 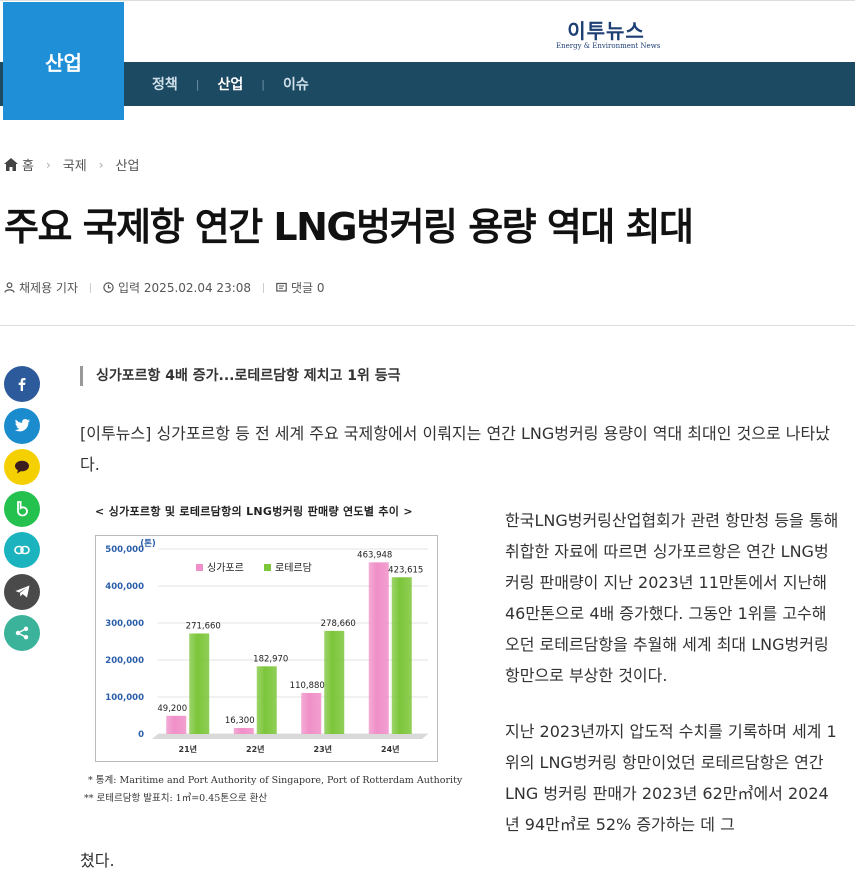 I want to click on chart-conversion-note: ** 로테르담항 발표치: 1㎥=0.45톤으로 환산, so click(x=176, y=798).